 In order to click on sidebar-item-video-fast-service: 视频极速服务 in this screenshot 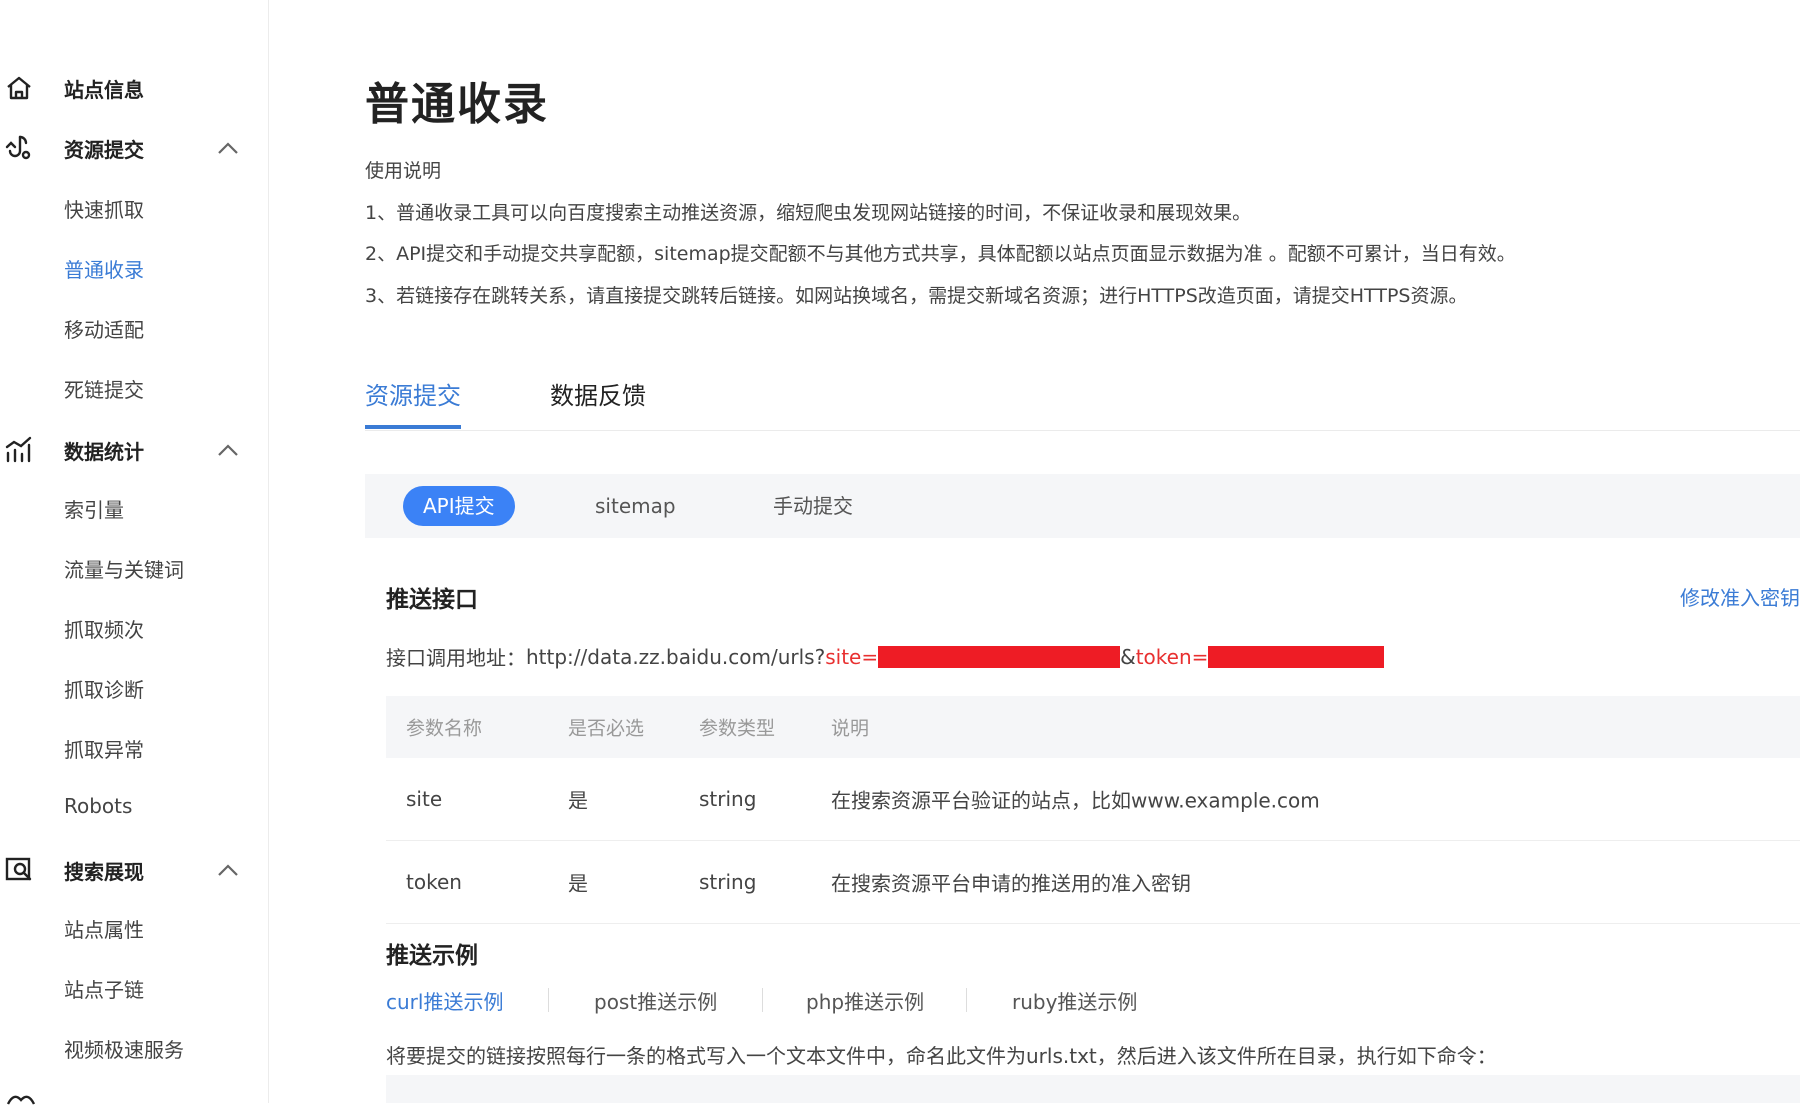, I will do `click(124, 1048)`.